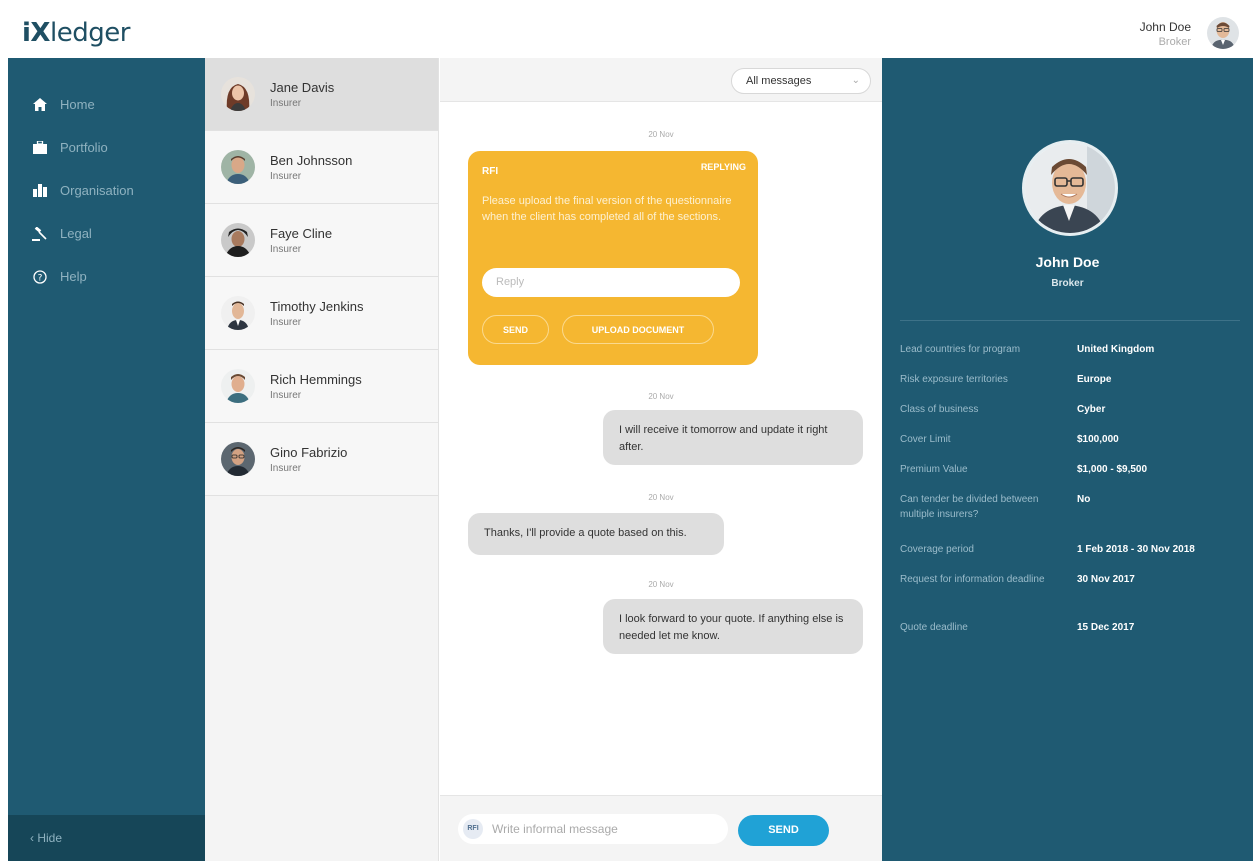 The width and height of the screenshot is (1253, 861). What do you see at coordinates (309, 452) in the screenshot?
I see `contact-name: Gino Fabrizio` at bounding box center [309, 452].